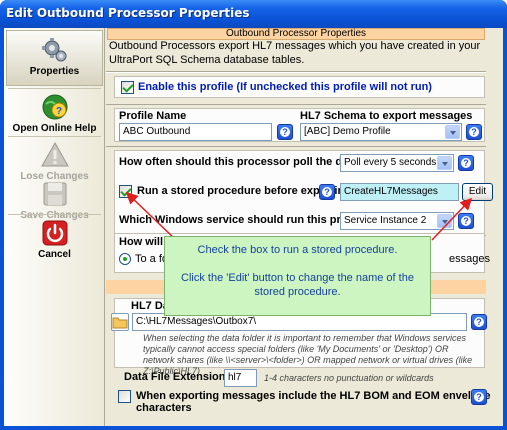  What do you see at coordinates (390, 162) in the screenshot?
I see `poll-interval-value: Poll every 5 seconds` at bounding box center [390, 162].